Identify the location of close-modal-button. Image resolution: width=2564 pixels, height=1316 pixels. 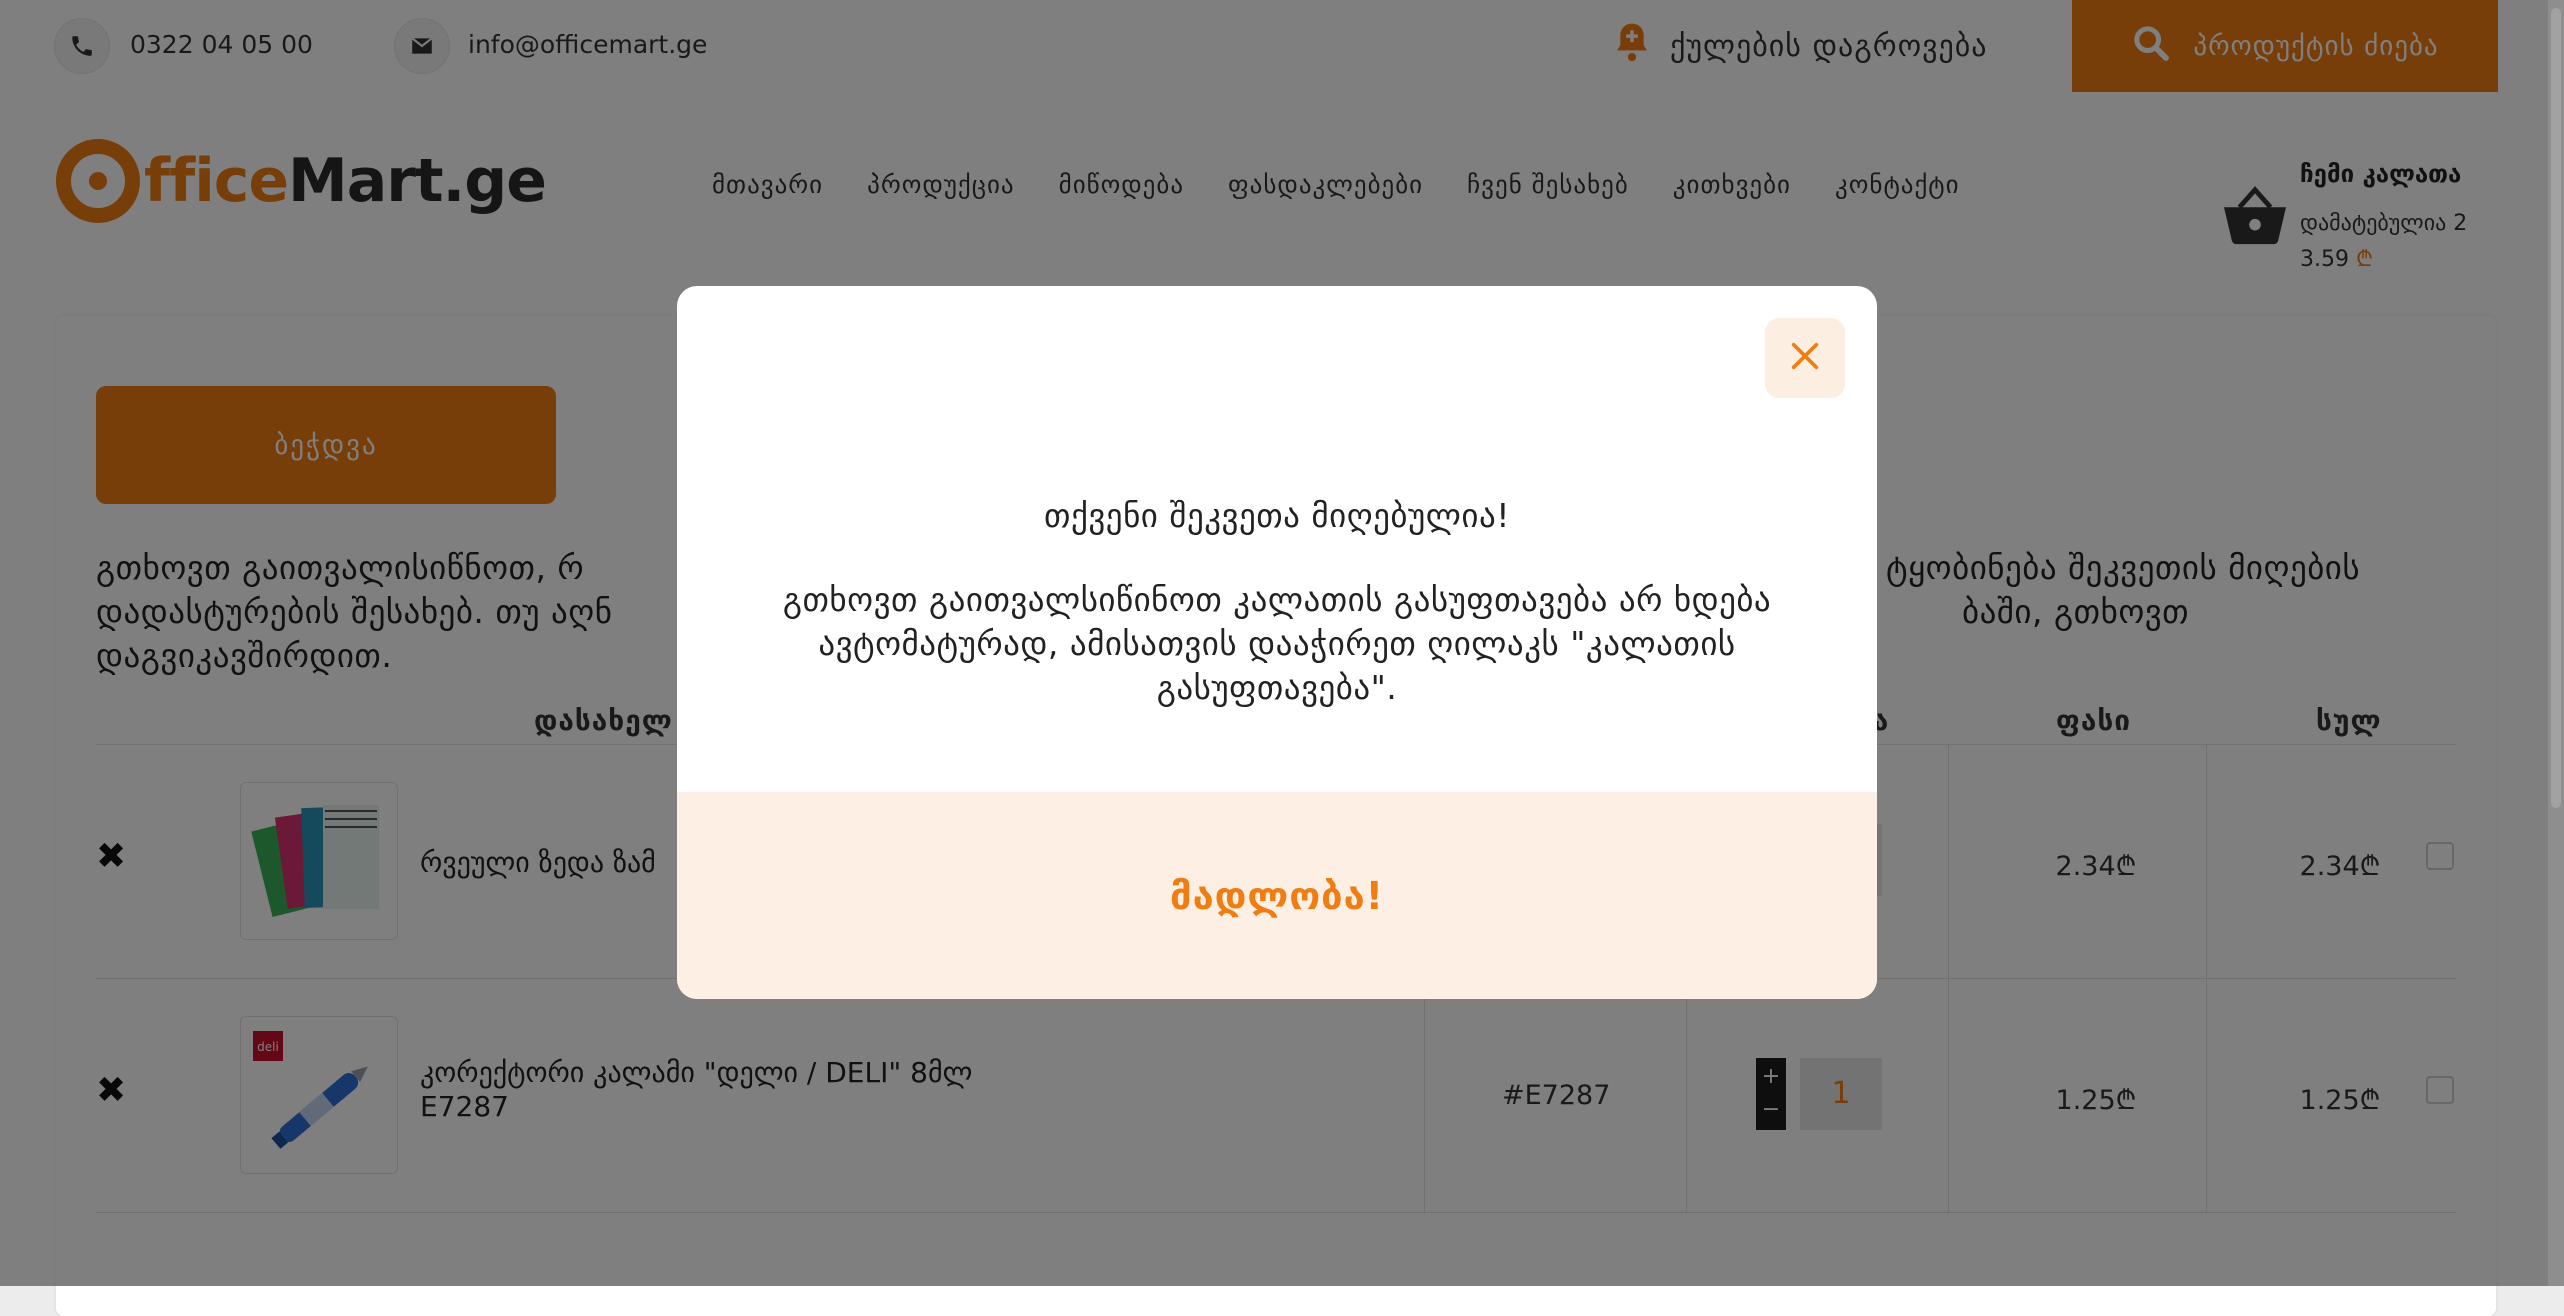
(1805, 358).